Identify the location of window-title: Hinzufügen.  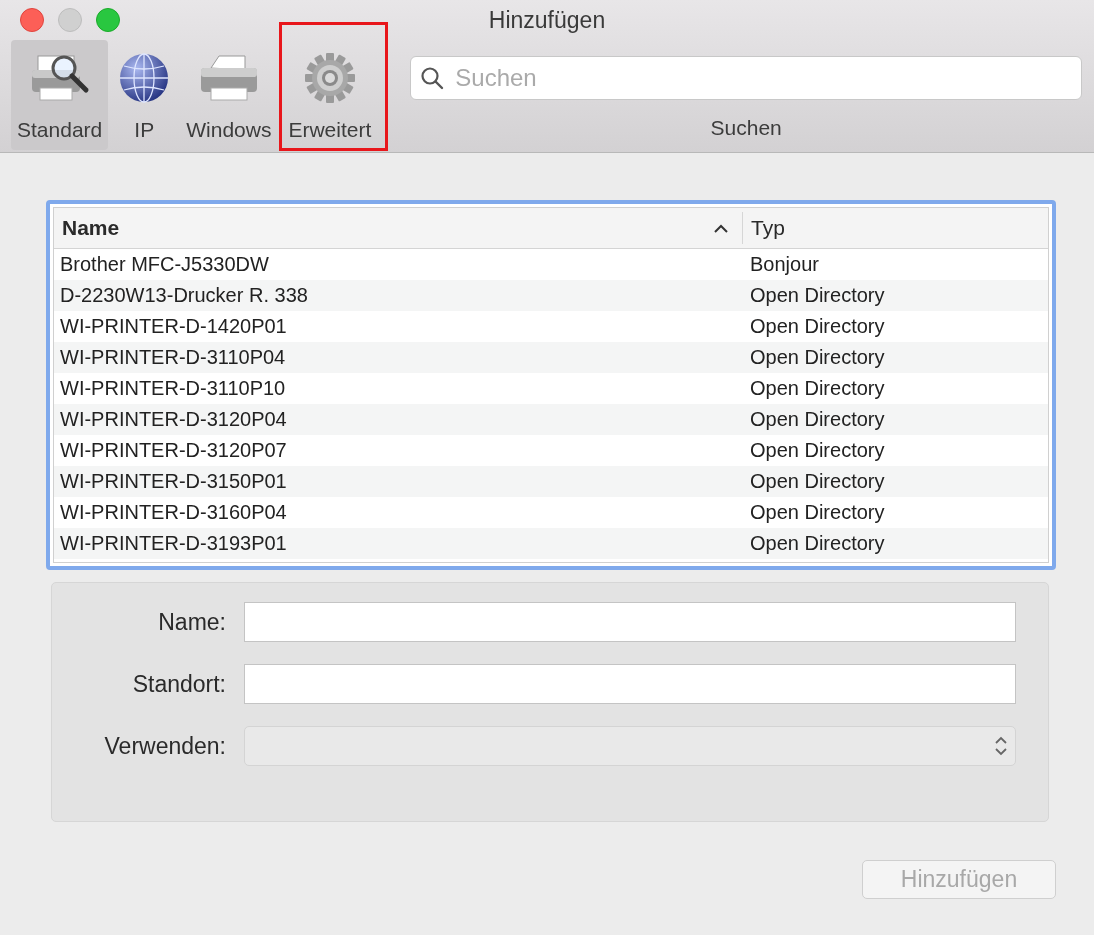
(547, 20).